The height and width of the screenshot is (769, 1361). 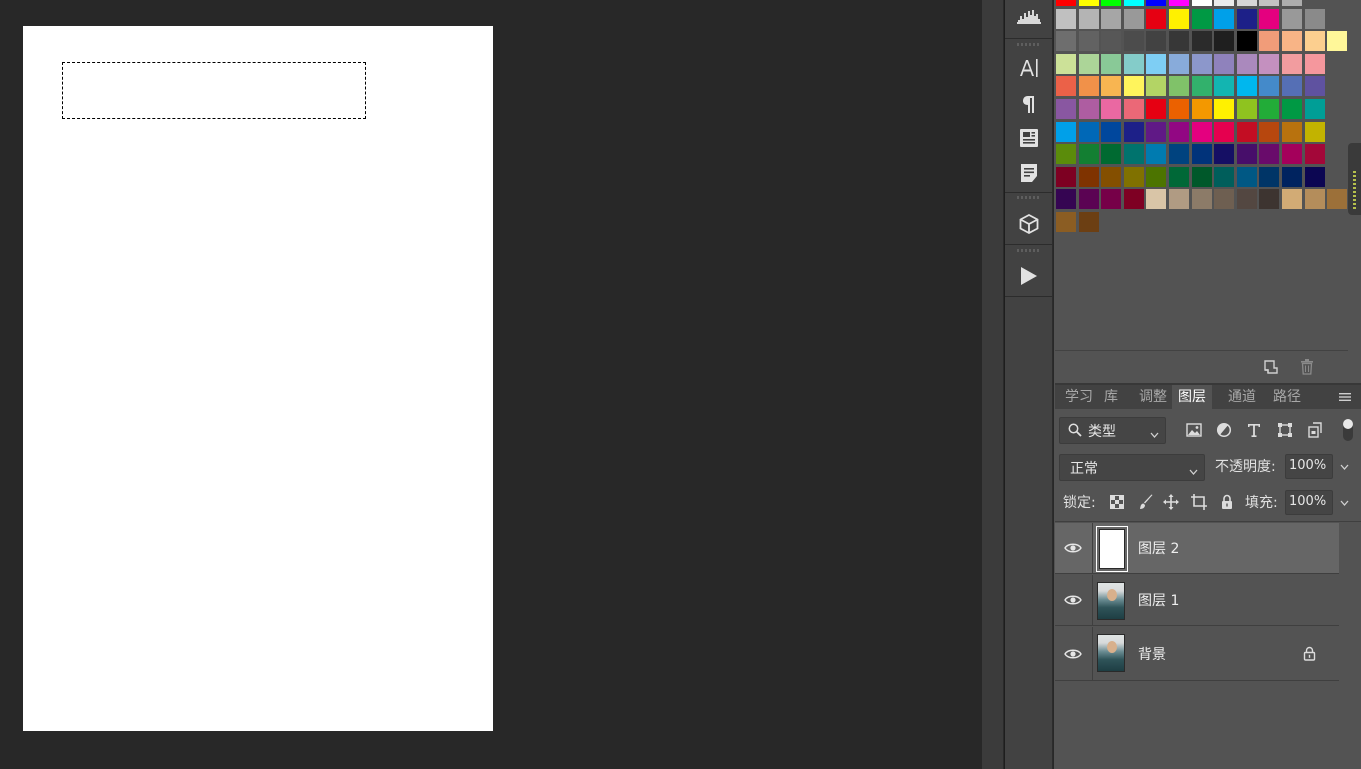 What do you see at coordinates (1079, 397) in the screenshot?
I see `tab-learn: 学习` at bounding box center [1079, 397].